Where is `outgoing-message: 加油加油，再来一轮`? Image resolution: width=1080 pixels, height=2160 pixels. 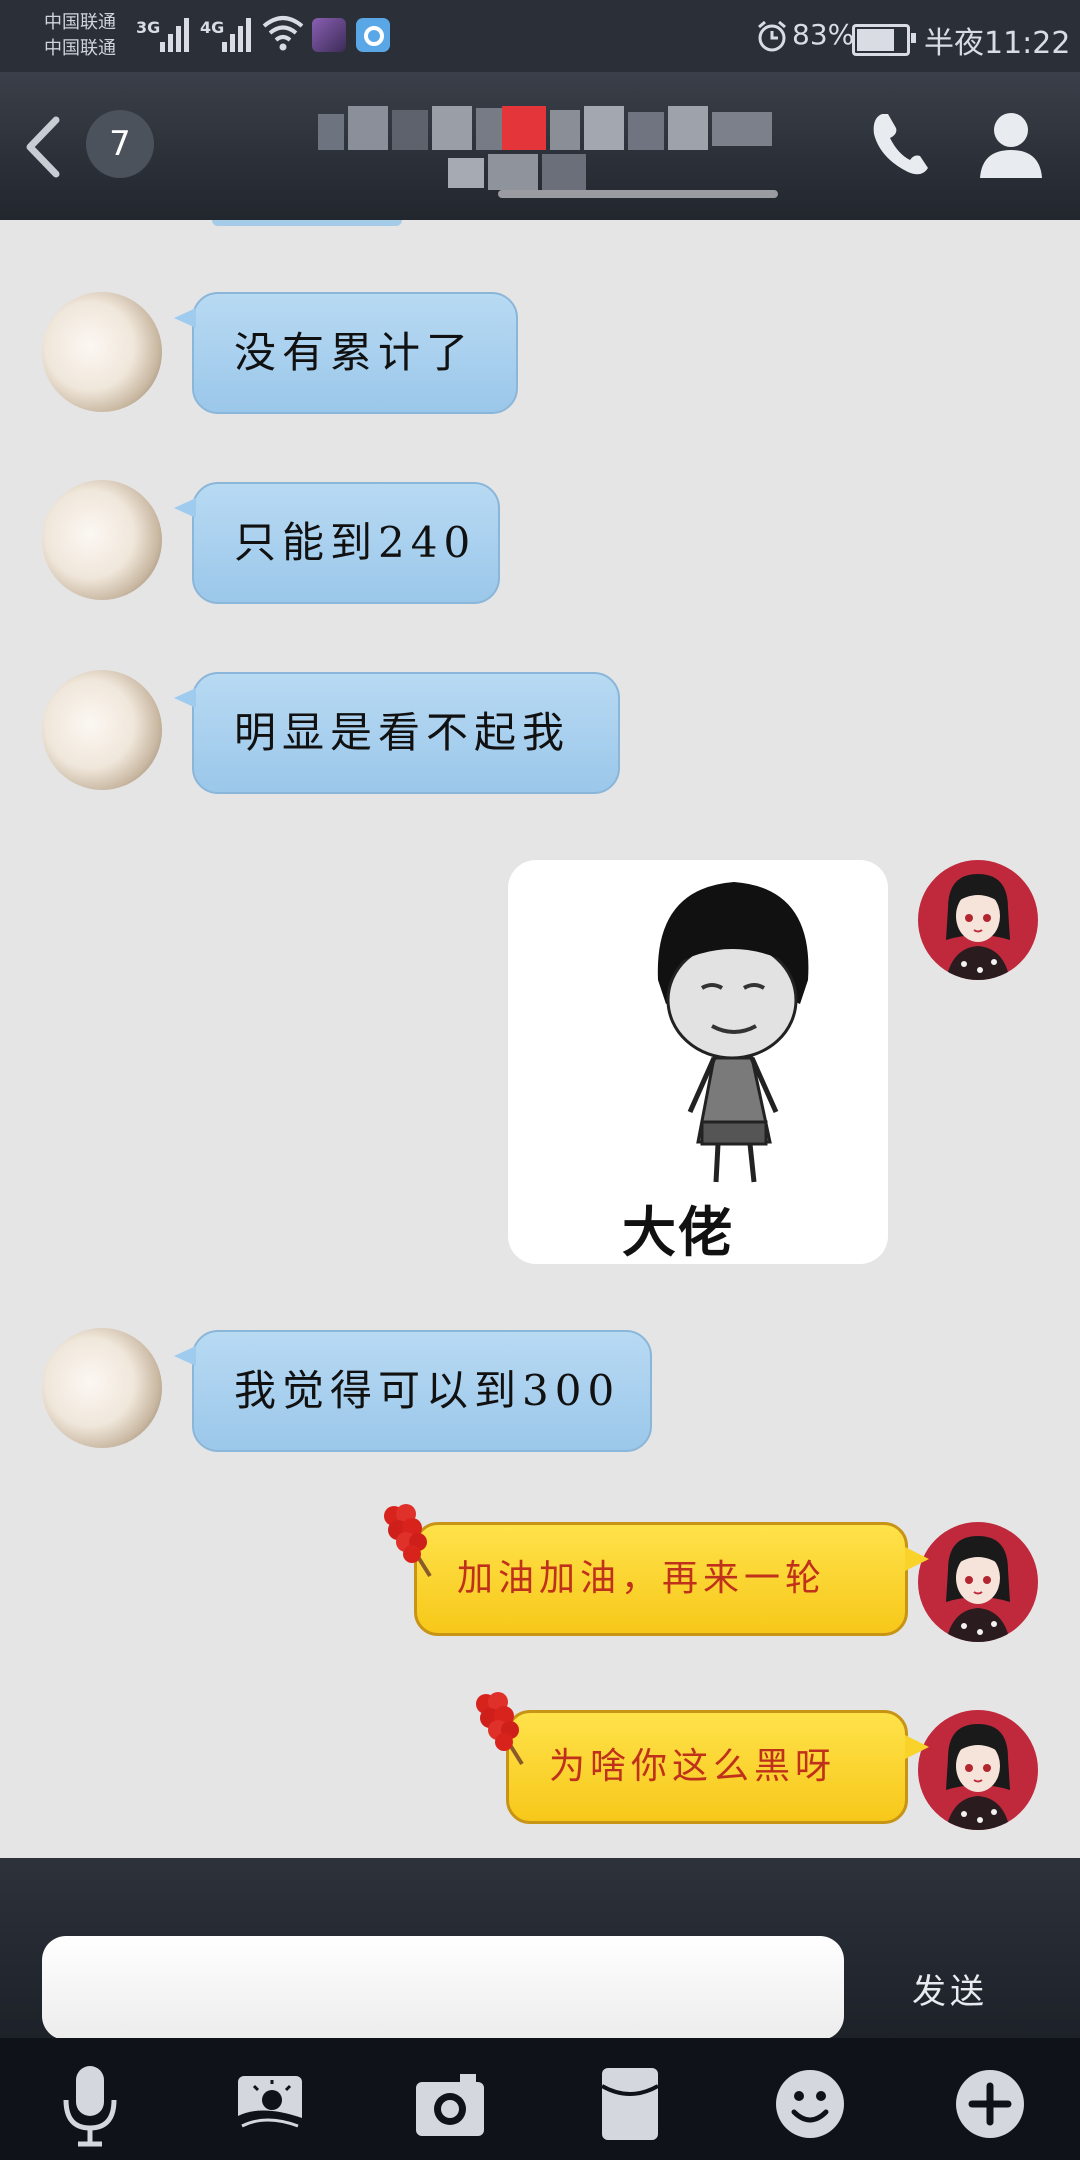
outgoing-message: 加油加油，再来一轮 is located at coordinates (671, 1579).